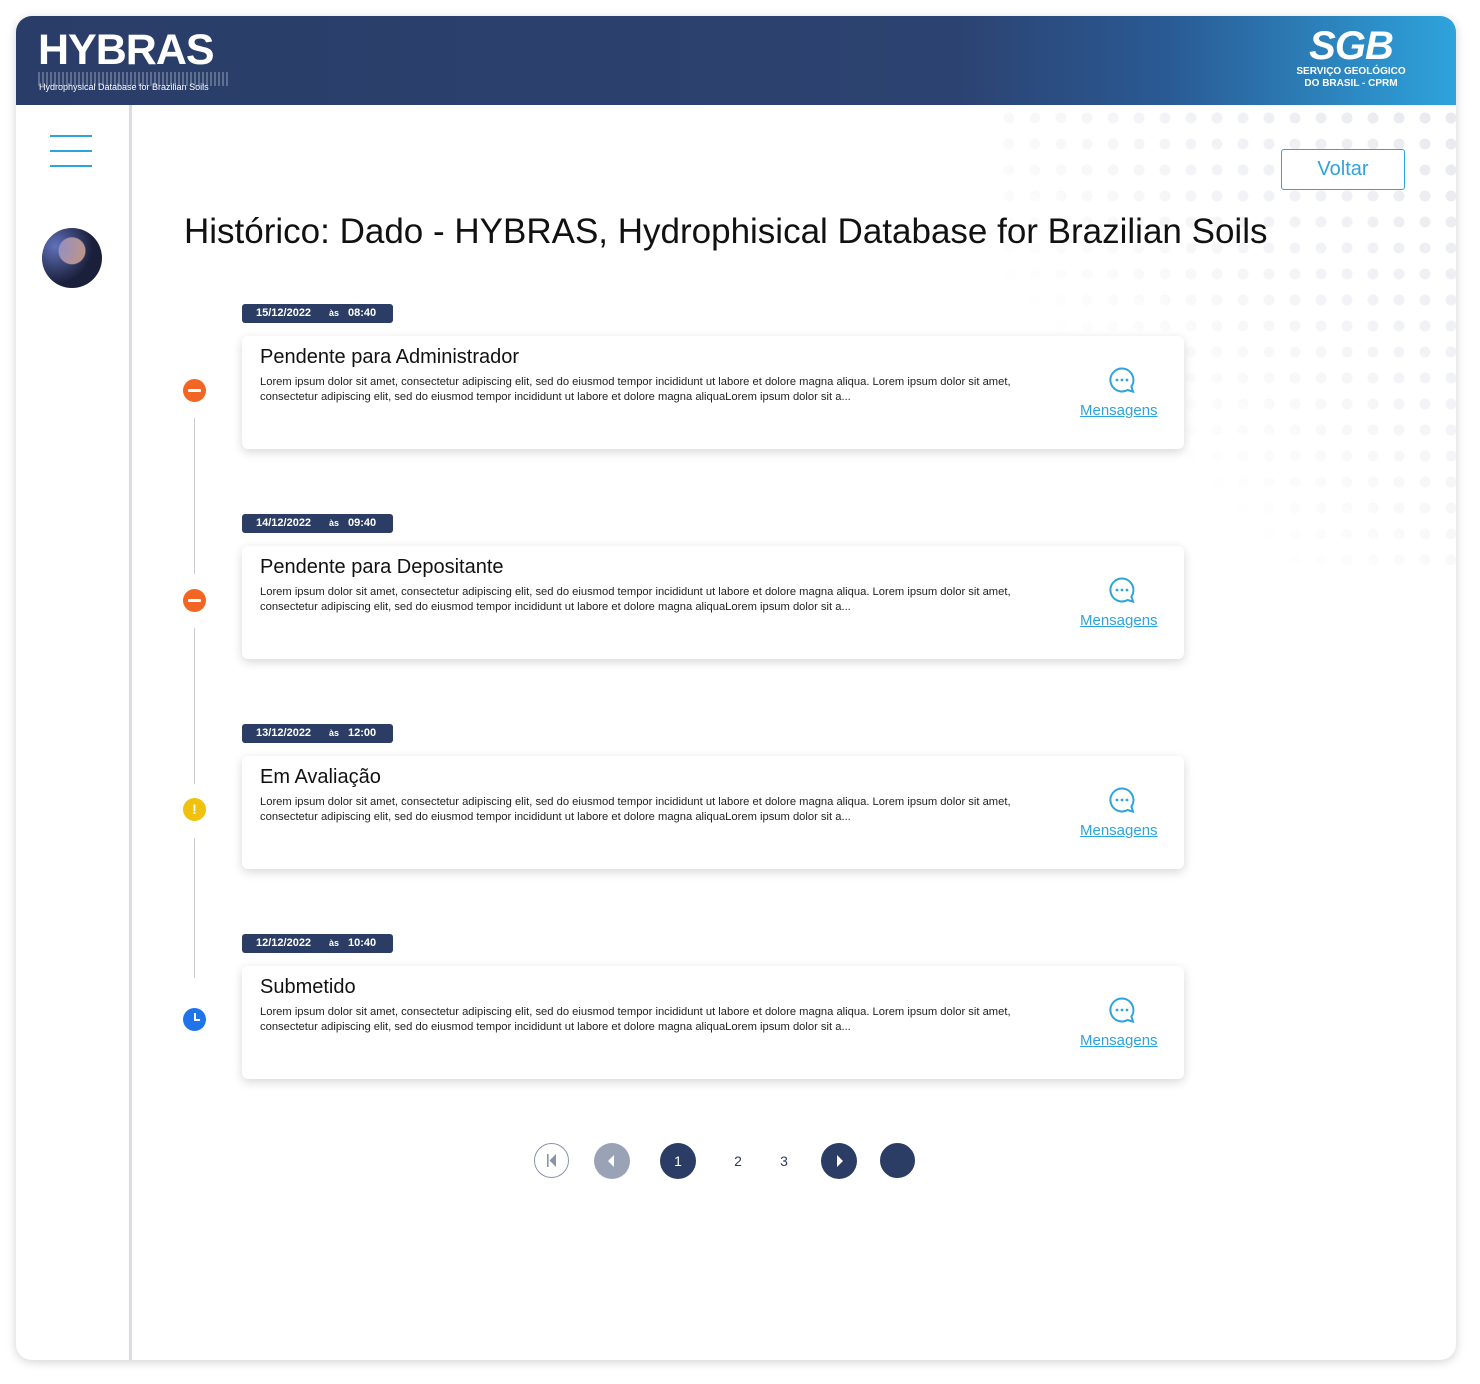 This screenshot has width=1480, height=1384. What do you see at coordinates (308, 987) in the screenshot?
I see `card-title: Submetido` at bounding box center [308, 987].